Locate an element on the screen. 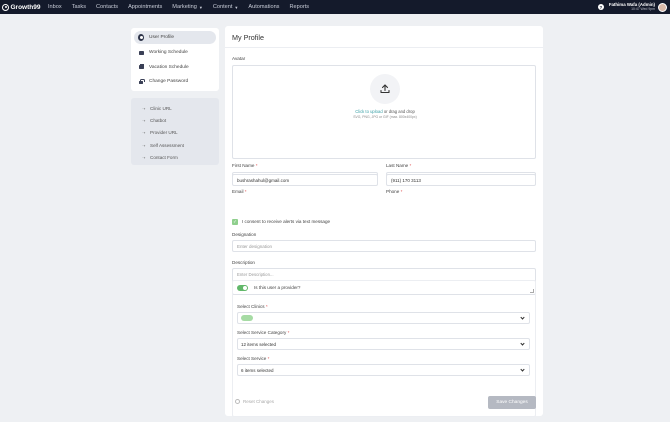  user-info: Fathima Wafa (Admin) 10:47 Wed 9pm is located at coordinates (632, 7).